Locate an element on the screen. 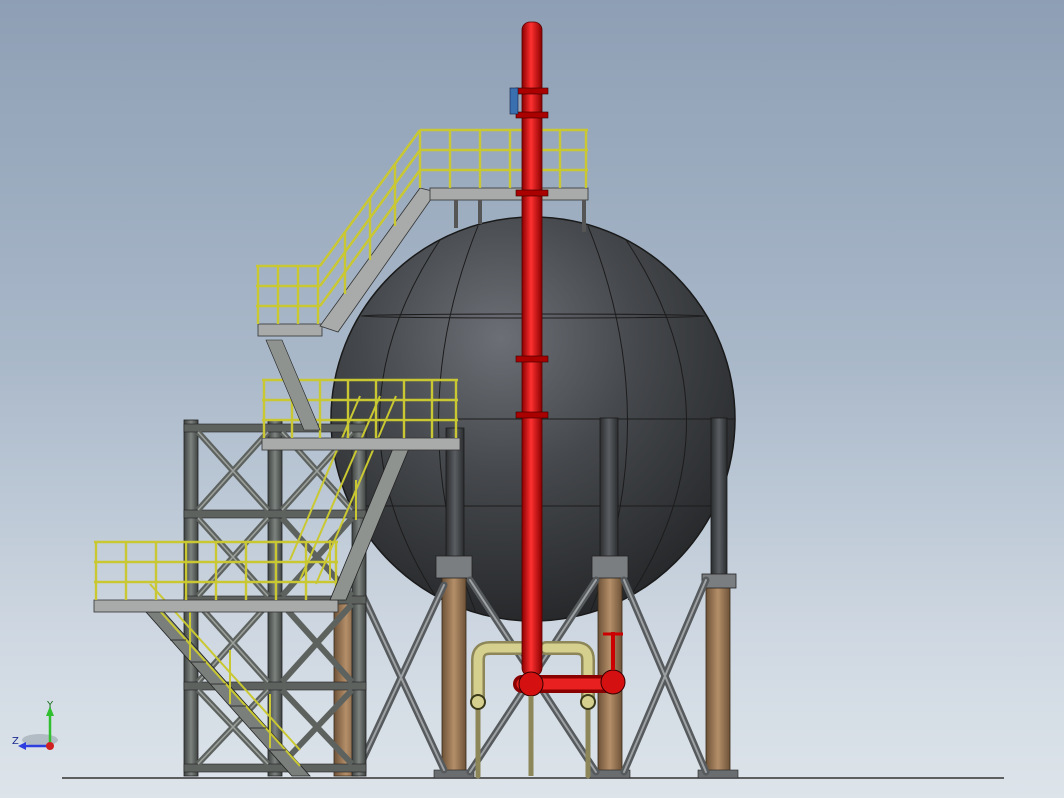 This screenshot has width=1064, height=798. triad-y-label: Y is located at coordinates (50, 705).